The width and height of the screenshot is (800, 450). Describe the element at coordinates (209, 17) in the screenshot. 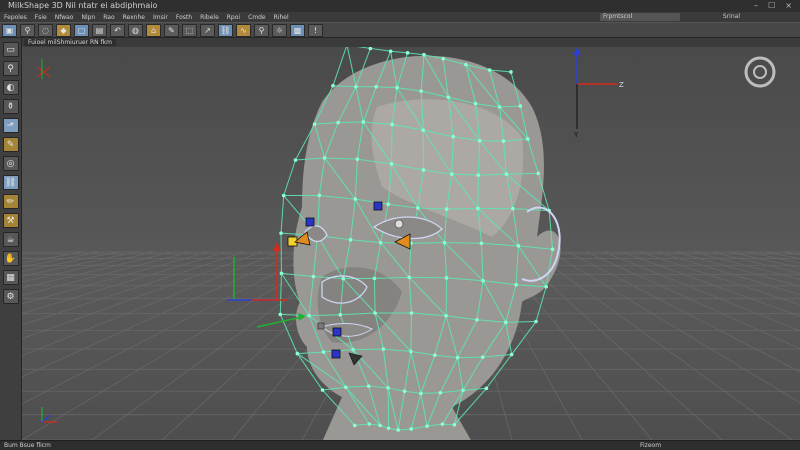

I see `menu-item-8: Ribele` at that location.